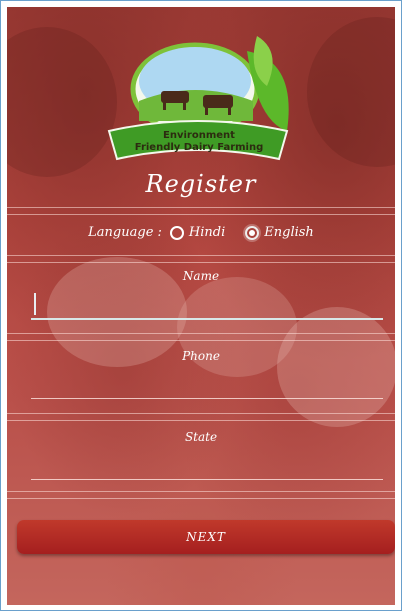  What do you see at coordinates (207, 232) in the screenshot?
I see `option-hindi-label: Hindi` at bounding box center [207, 232].